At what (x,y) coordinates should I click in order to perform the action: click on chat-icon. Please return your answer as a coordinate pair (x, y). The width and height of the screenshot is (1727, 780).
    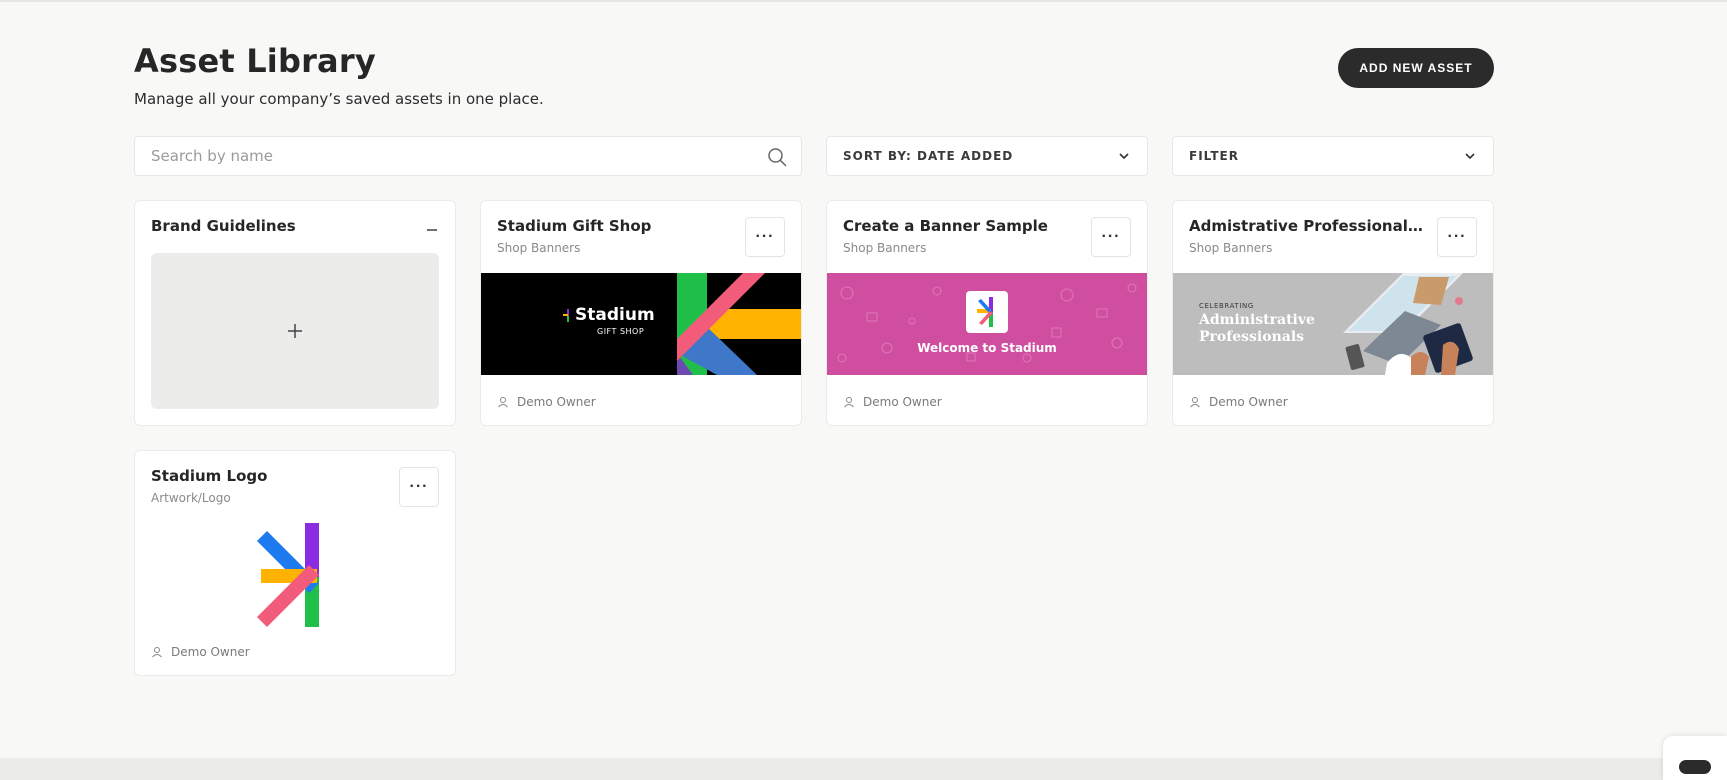
    Looking at the image, I should click on (1695, 767).